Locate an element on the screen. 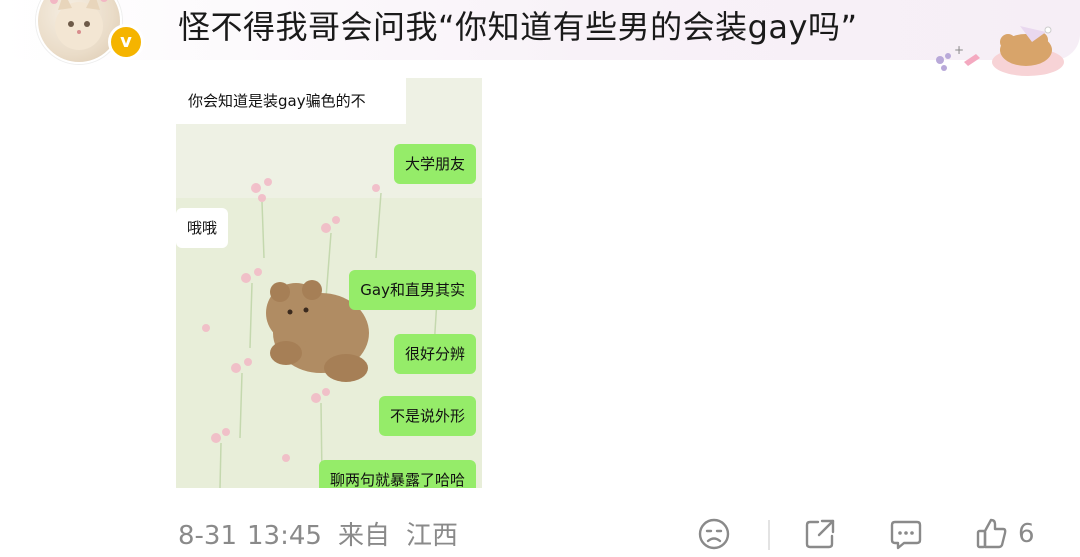 Image resolution: width=1080 pixels, height=557 pixels. share-button is located at coordinates (820, 534).